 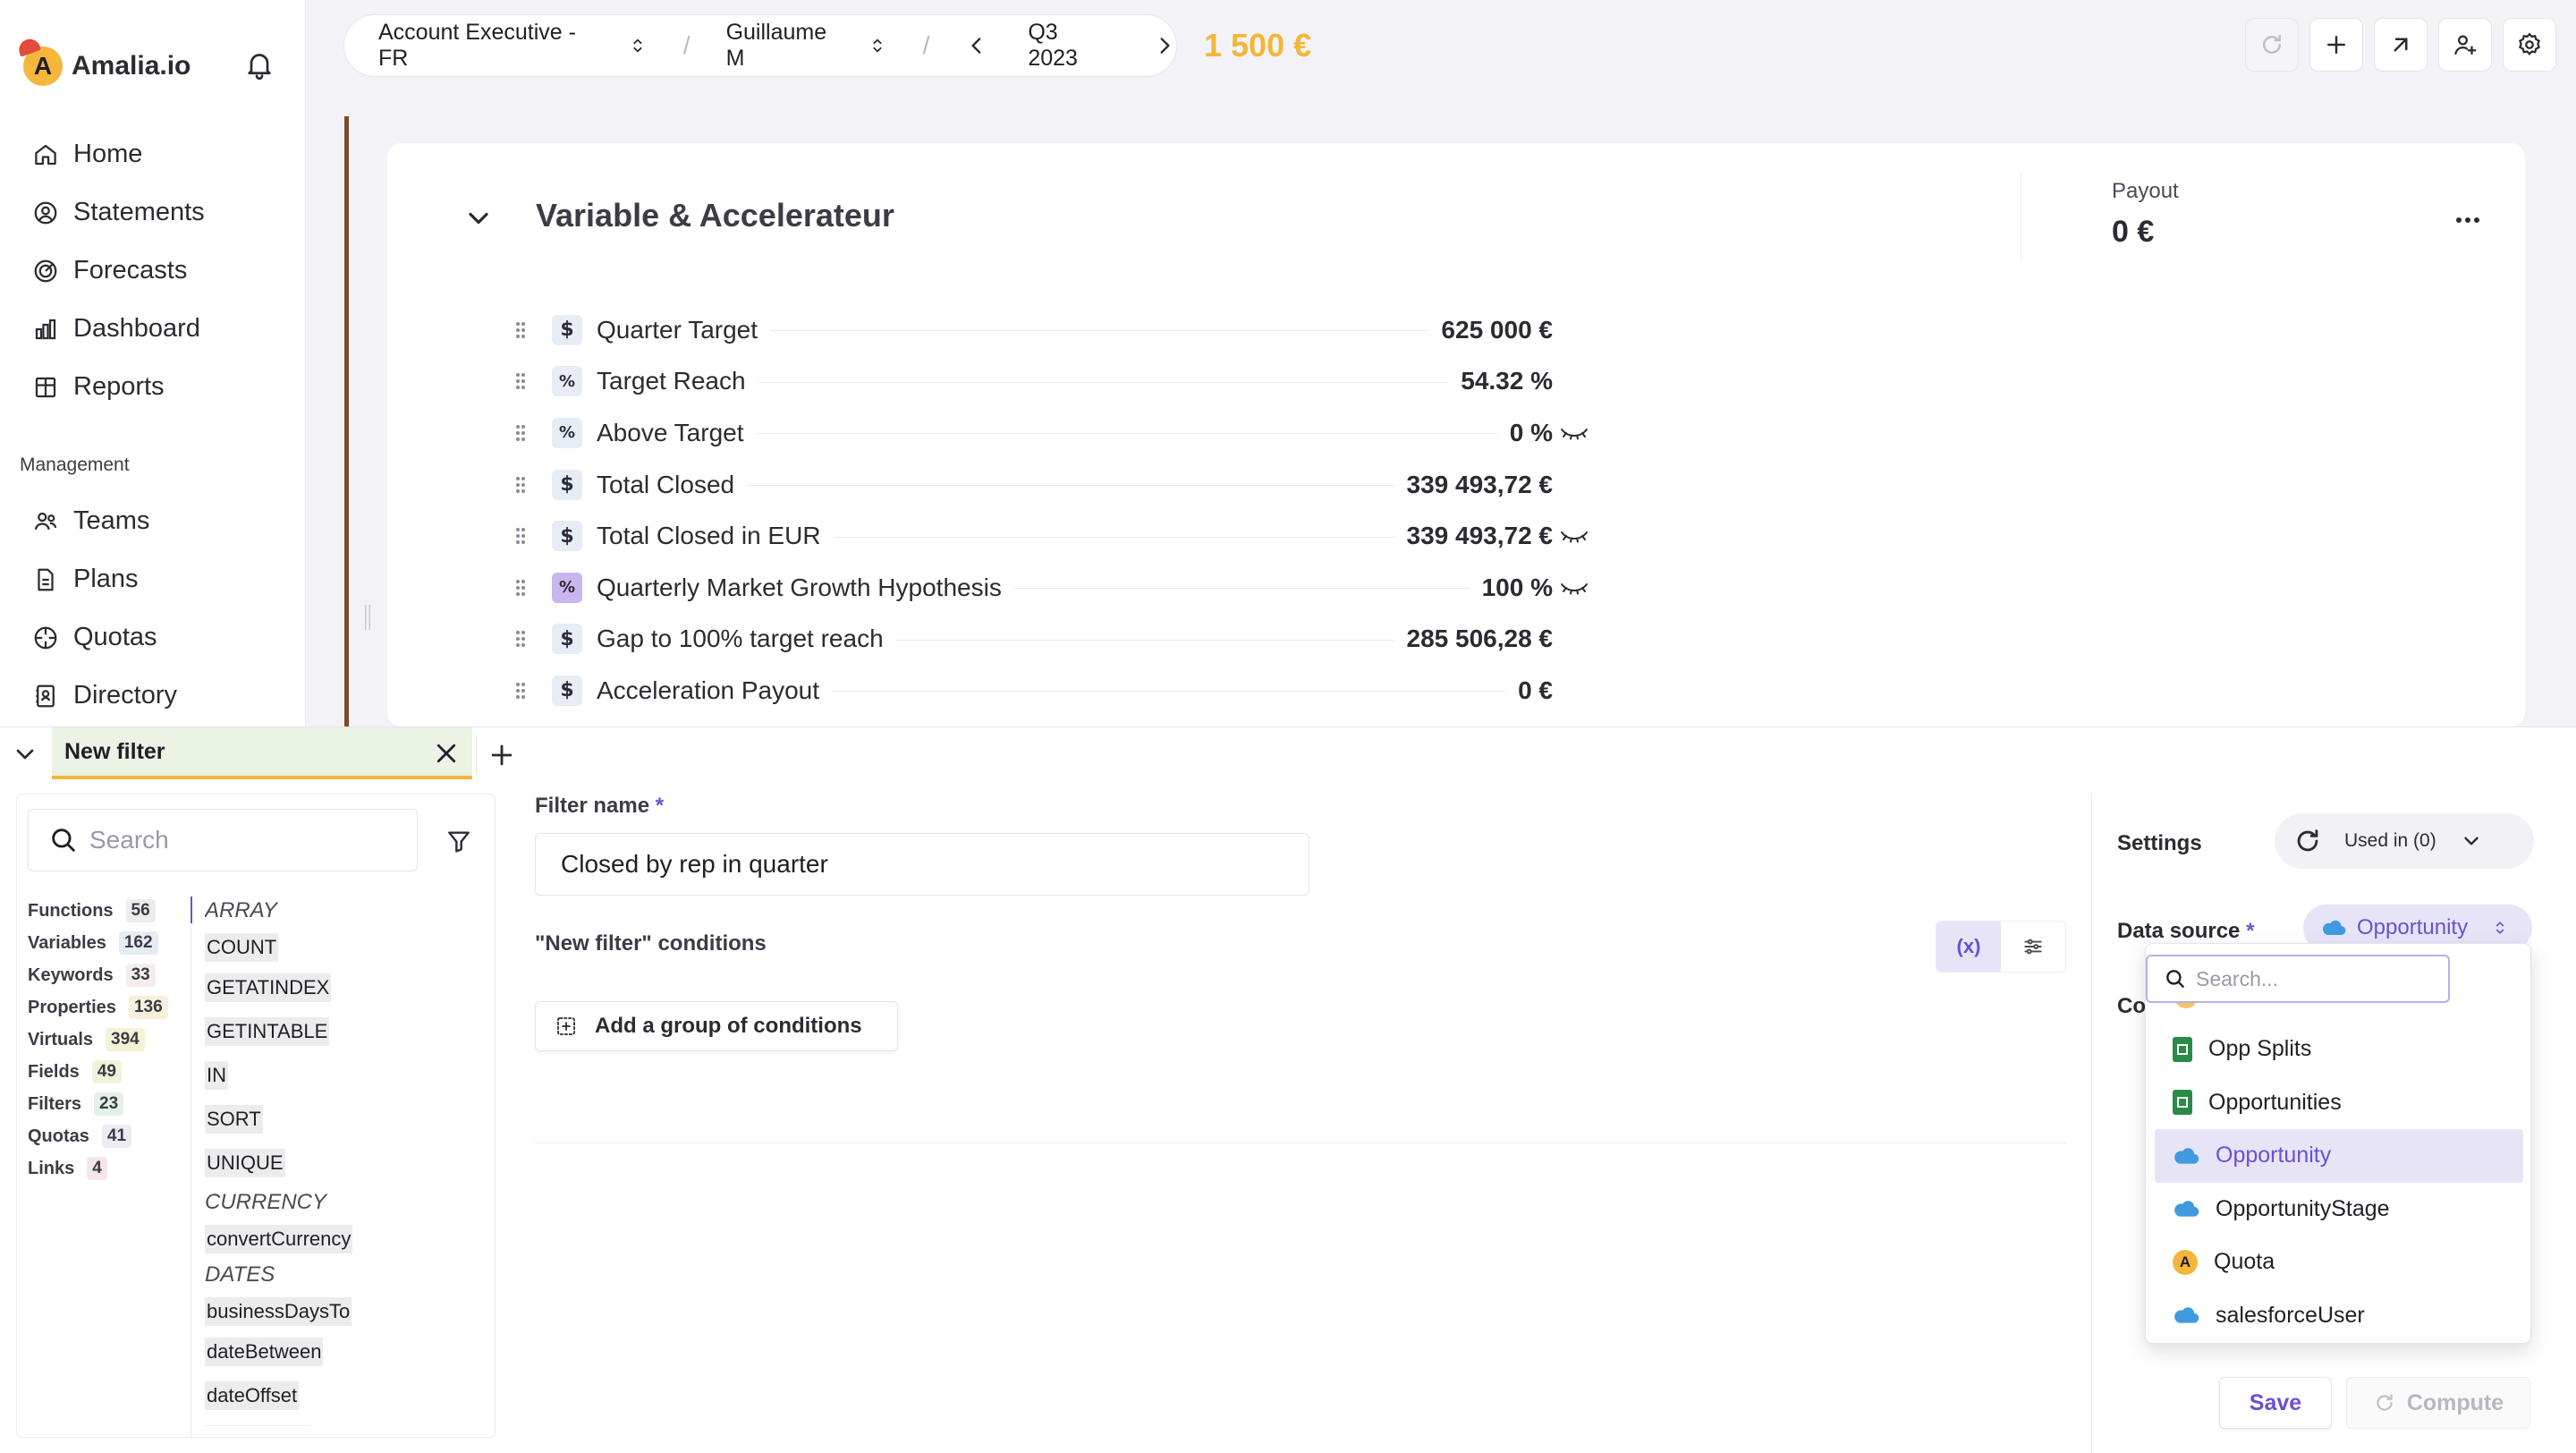 I want to click on function-item: GETATINDEX, so click(x=343, y=987).